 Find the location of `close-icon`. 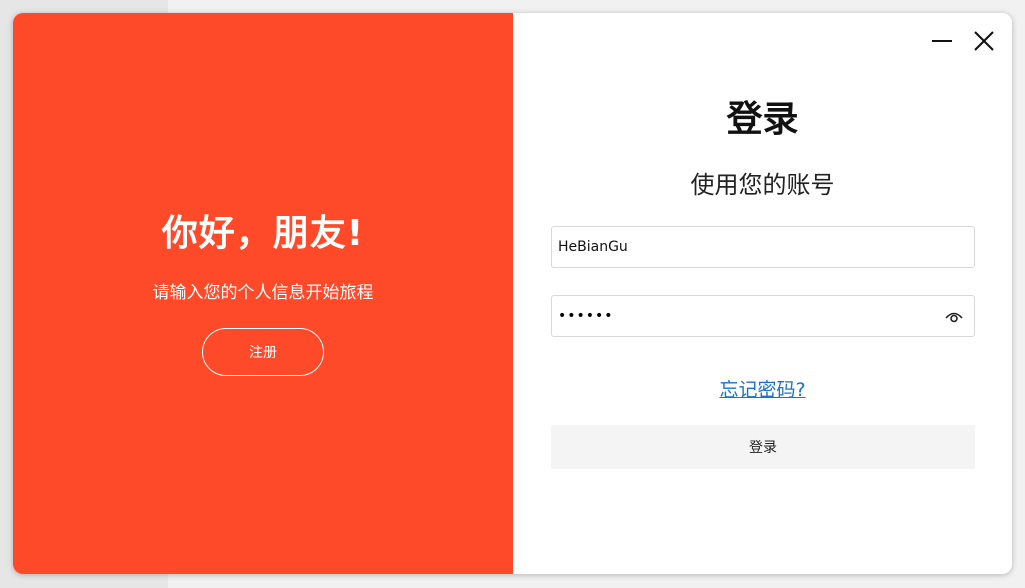

close-icon is located at coordinates (984, 41).